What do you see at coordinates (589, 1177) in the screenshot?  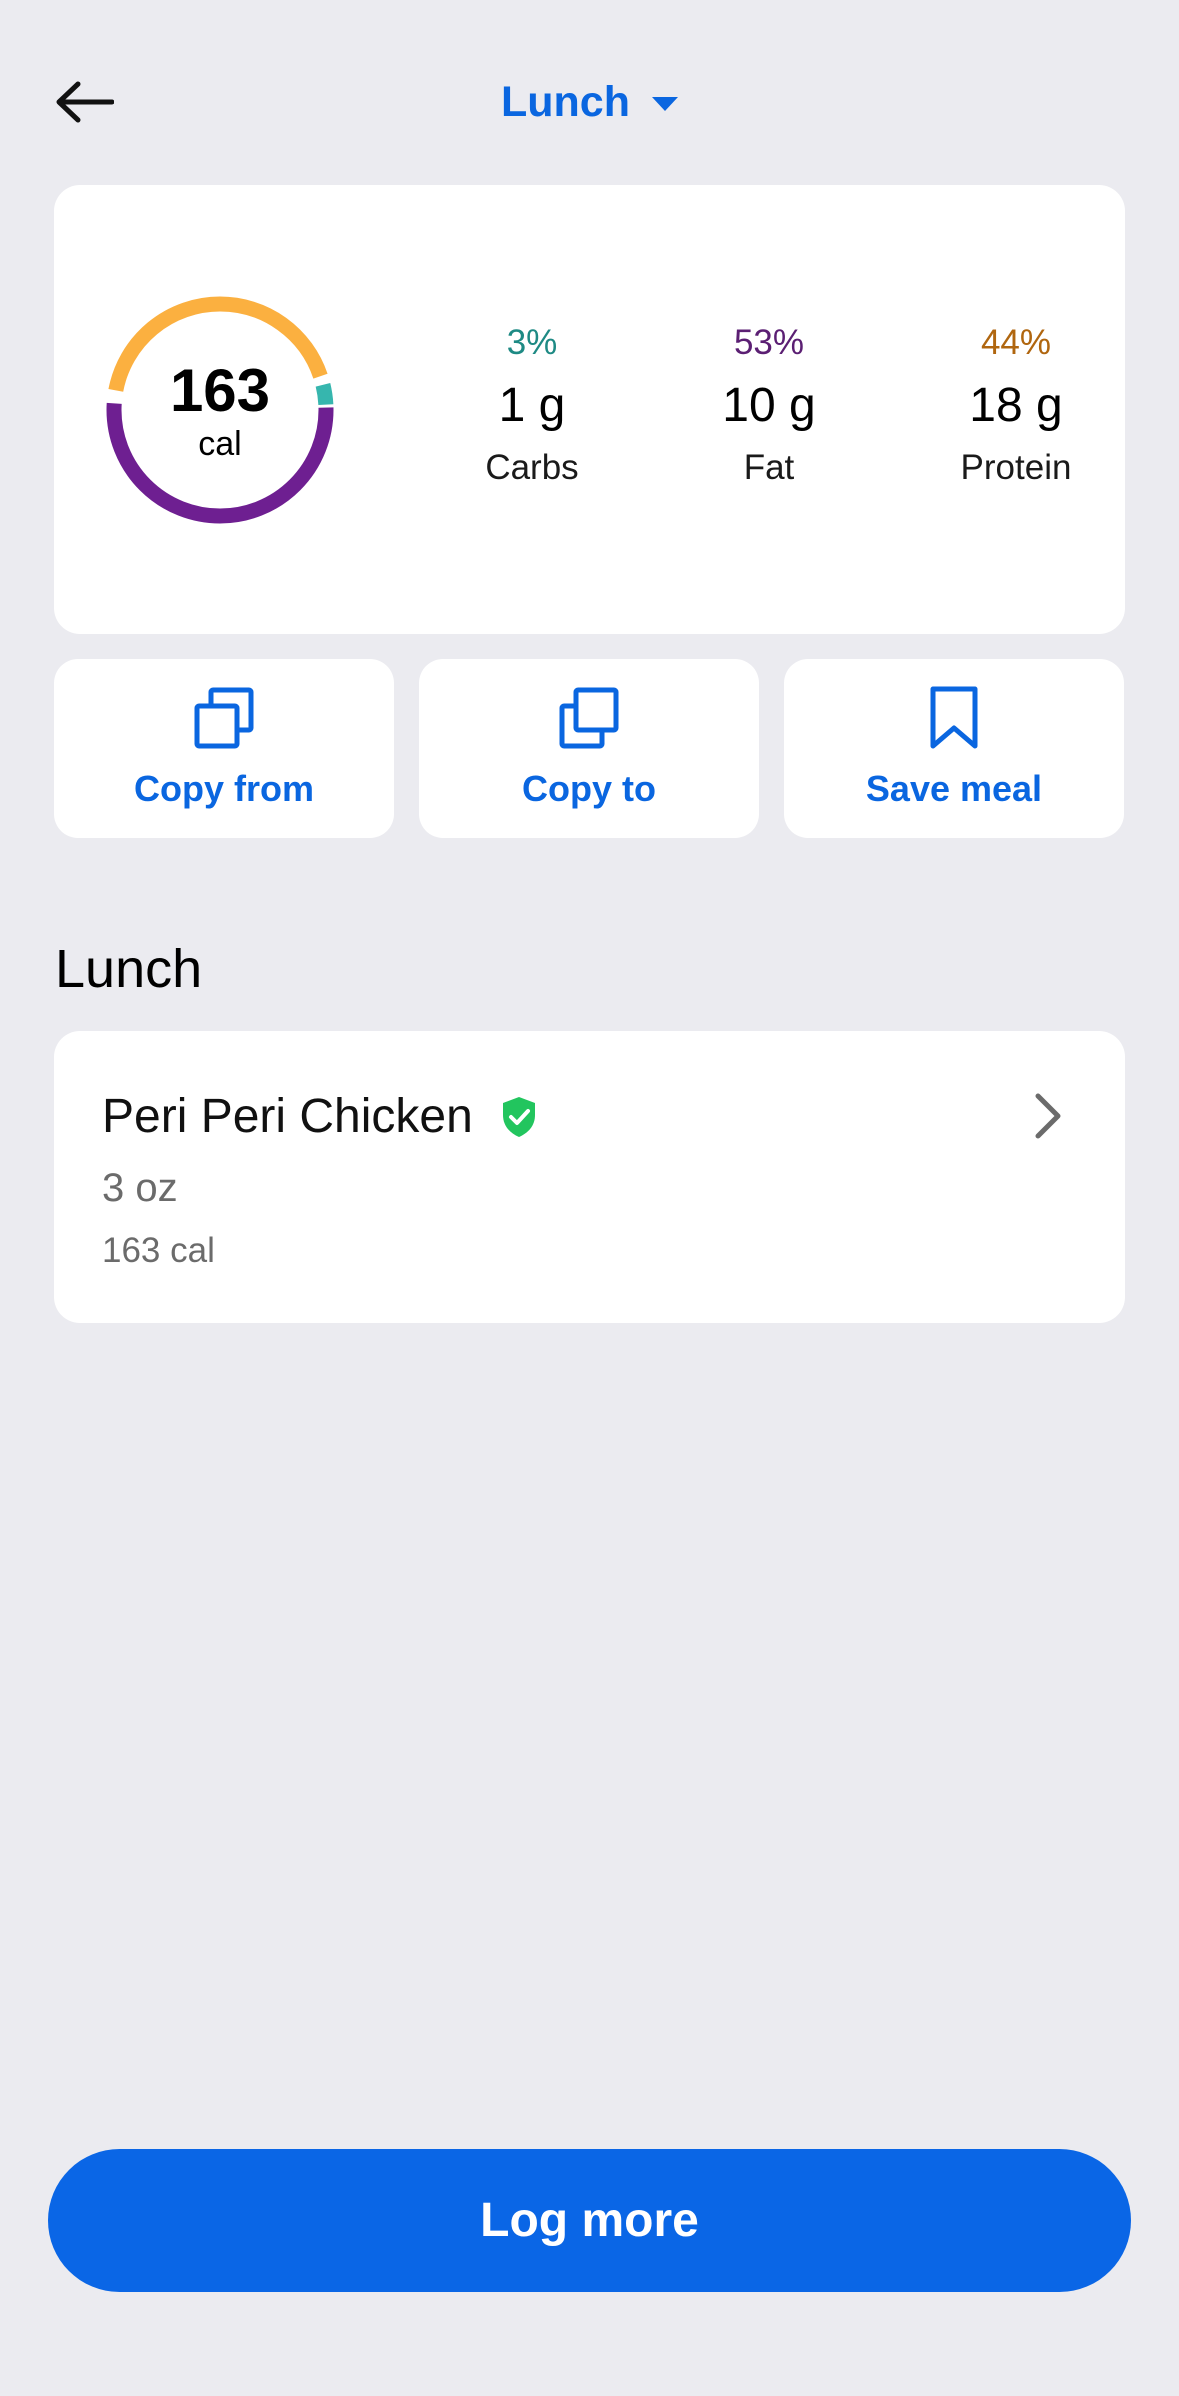 I see `food-item-card: Peri Peri Chicken 3 oz 163 cal` at bounding box center [589, 1177].